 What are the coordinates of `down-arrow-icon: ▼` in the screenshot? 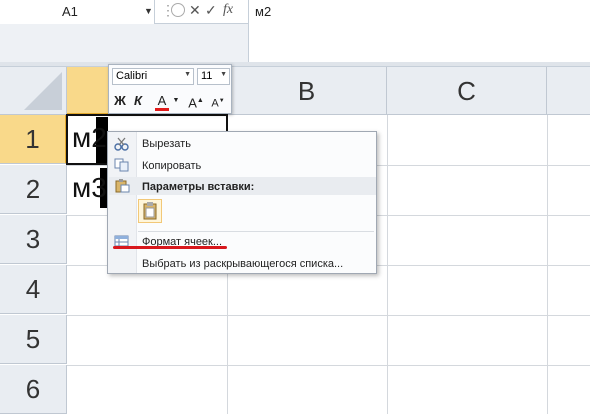 It's located at (221, 101).